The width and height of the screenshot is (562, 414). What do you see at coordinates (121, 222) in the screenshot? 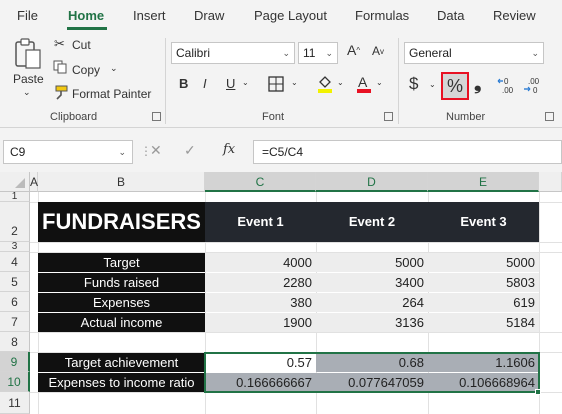
I see `sheet-title: FUNDRAISERS` at bounding box center [121, 222].